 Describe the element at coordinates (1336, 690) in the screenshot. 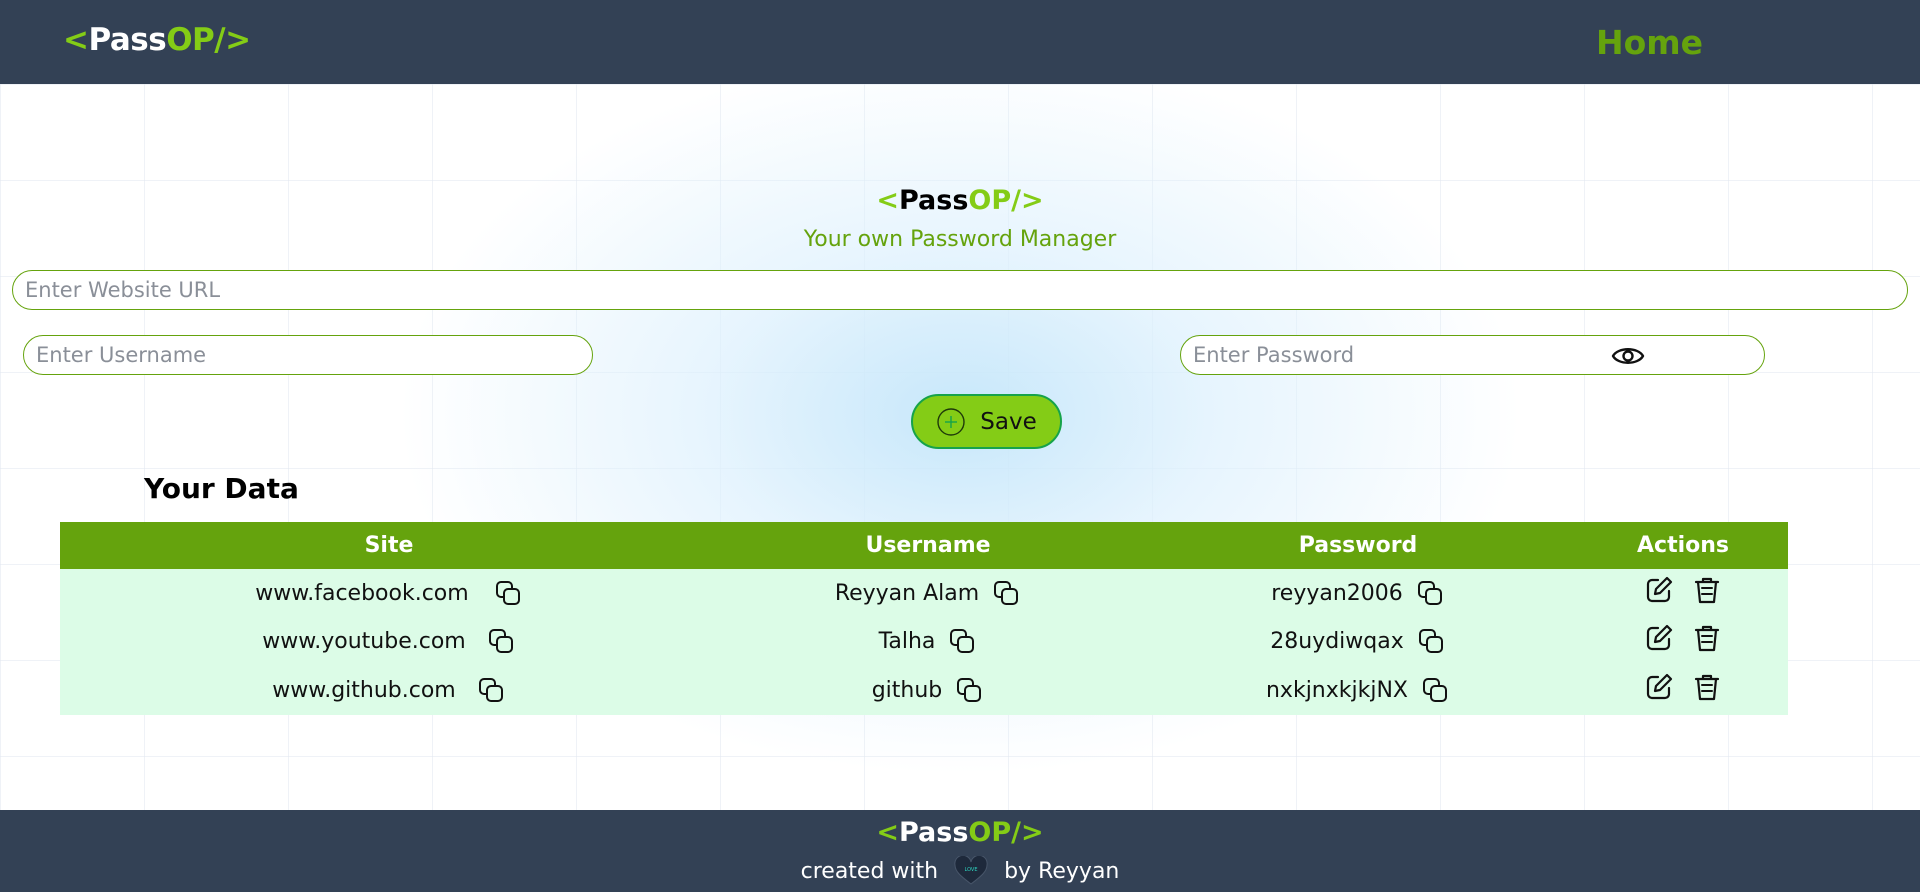

I see `password-text: nxkjnxkjkjNX` at that location.